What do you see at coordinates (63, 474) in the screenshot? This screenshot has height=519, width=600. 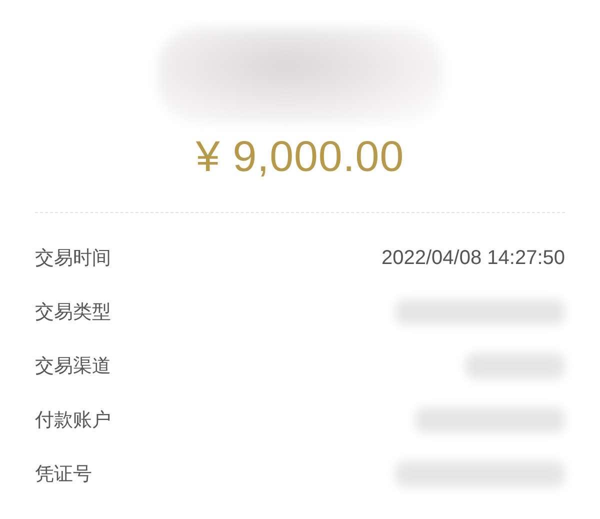 I see `detail-label: 凭证号` at bounding box center [63, 474].